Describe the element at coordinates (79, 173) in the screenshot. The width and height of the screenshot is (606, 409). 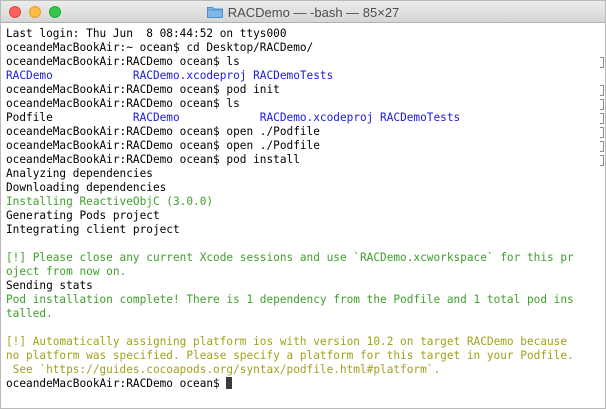
I see `terminal-text: Analyzing dependencies` at that location.